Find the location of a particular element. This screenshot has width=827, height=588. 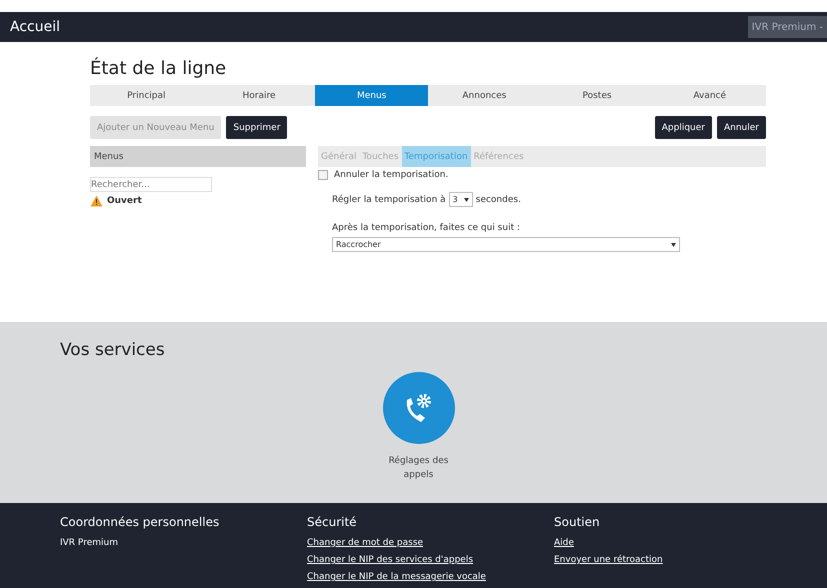

footer-link: Envoyer une rétroaction is located at coordinates (608, 561).